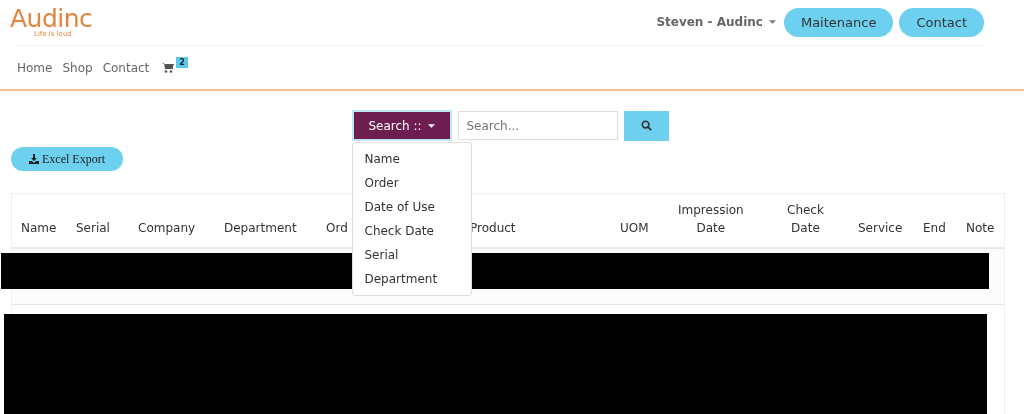 The image size is (1024, 414). What do you see at coordinates (39, 228) in the screenshot?
I see `column-header: Name` at bounding box center [39, 228].